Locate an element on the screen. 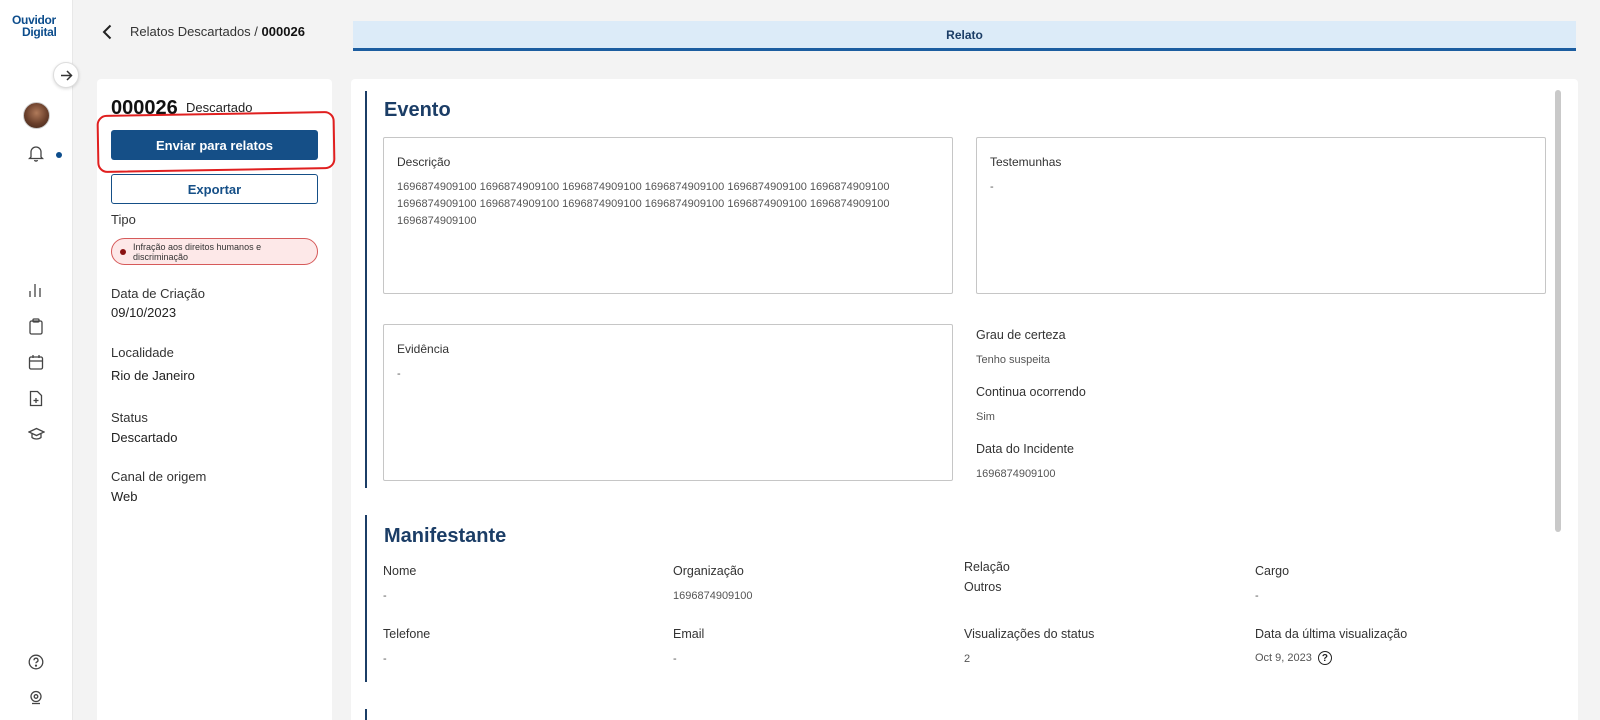  left-rail: Ouvidor Digital is located at coordinates (36, 360).